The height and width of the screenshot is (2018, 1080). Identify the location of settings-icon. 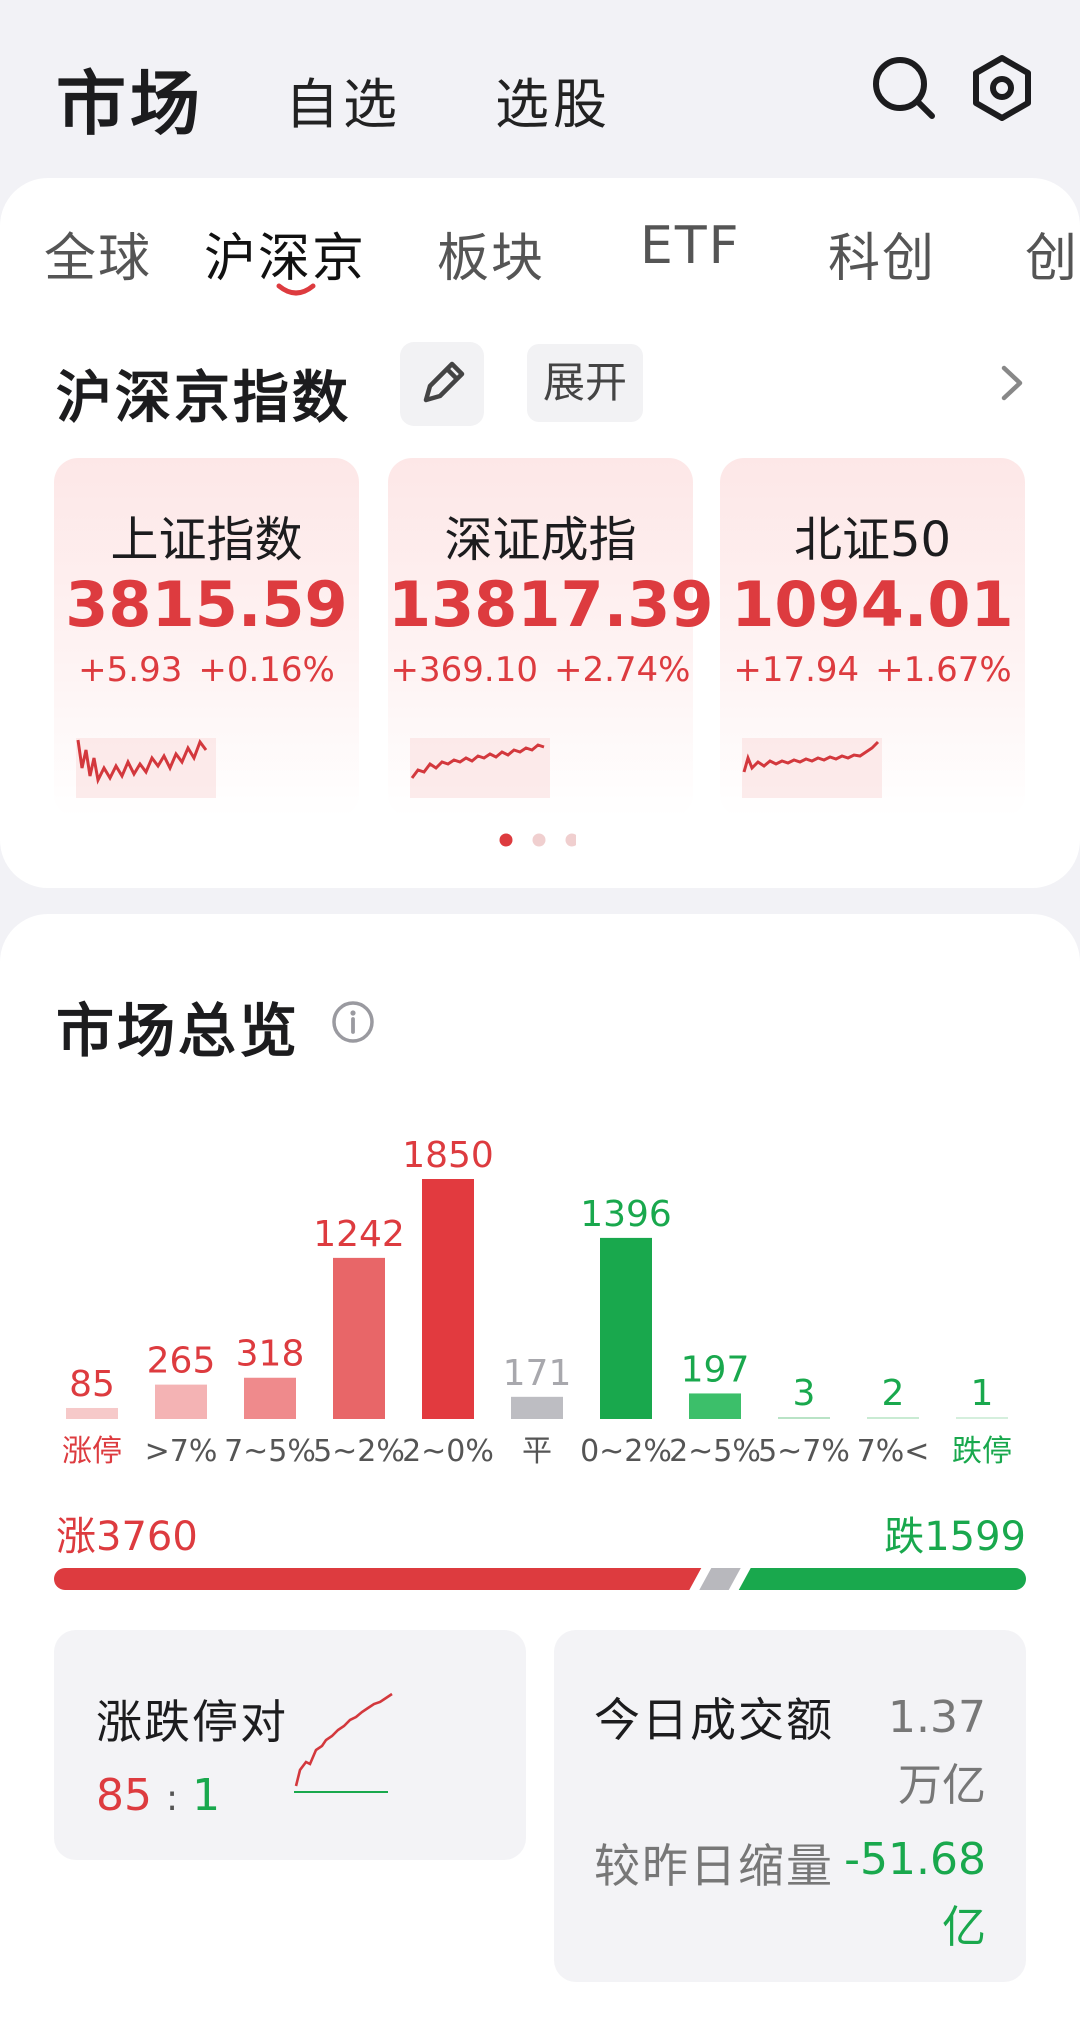
(1002, 88).